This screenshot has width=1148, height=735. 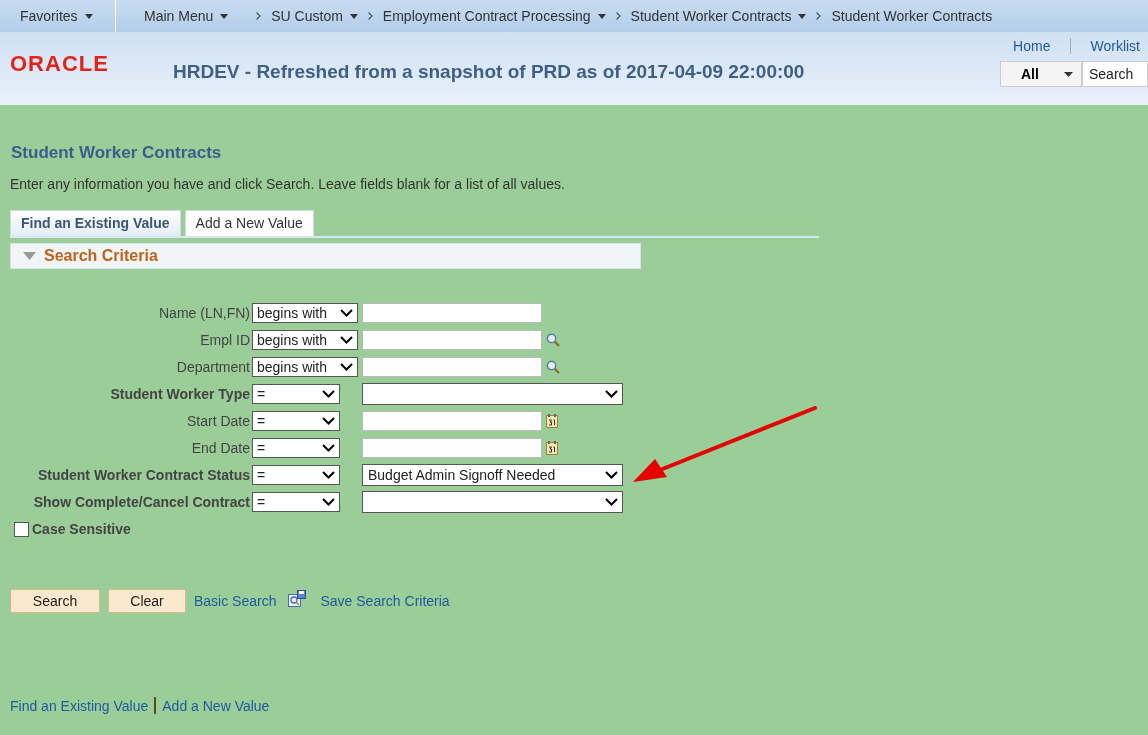 What do you see at coordinates (204, 312) in the screenshot?
I see `field-label: Name (LN,FN)` at bounding box center [204, 312].